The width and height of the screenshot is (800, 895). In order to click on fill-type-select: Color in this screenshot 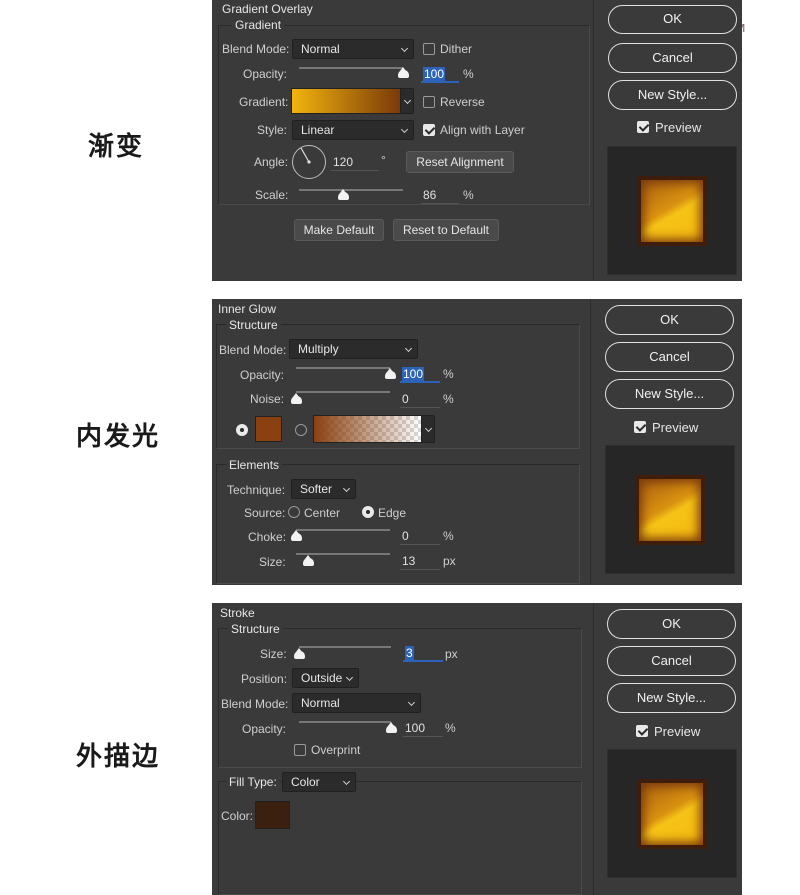, I will do `click(319, 782)`.